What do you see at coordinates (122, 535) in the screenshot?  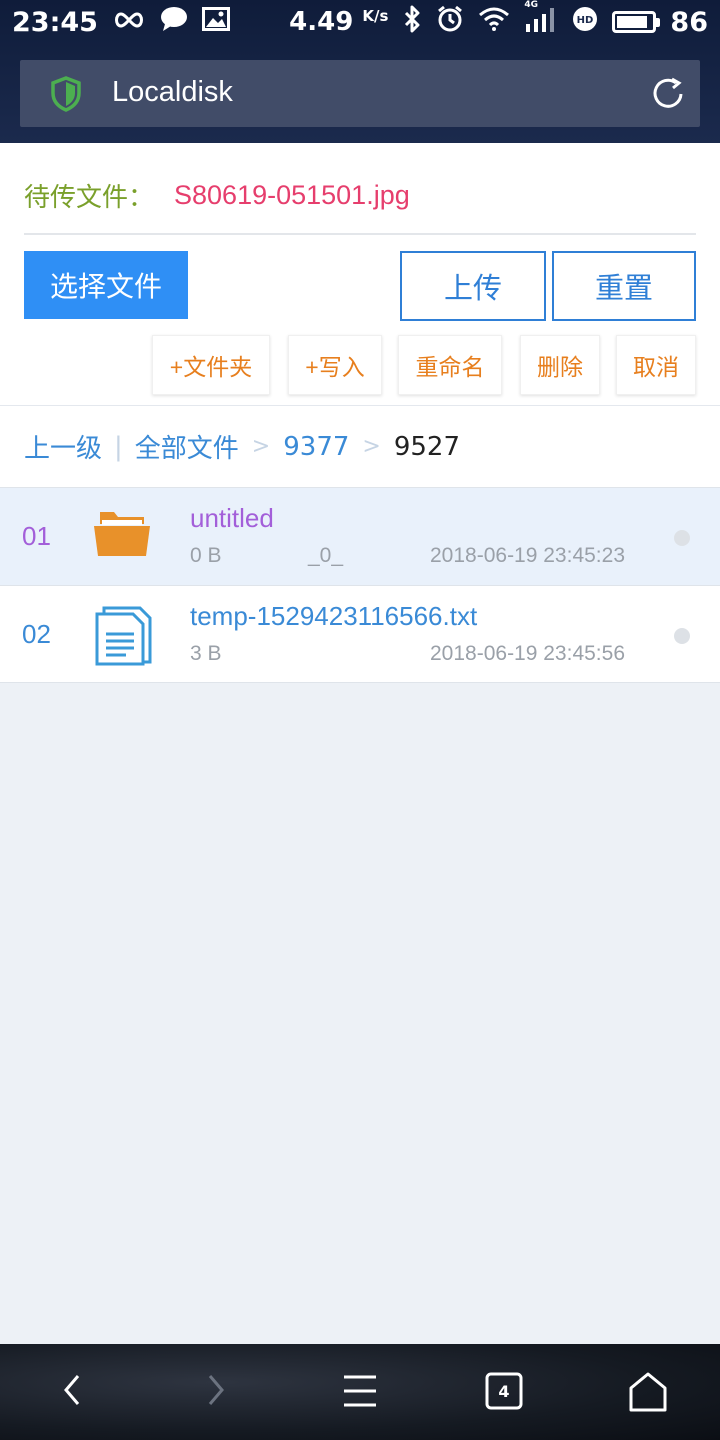 I see `folder-icon` at bounding box center [122, 535].